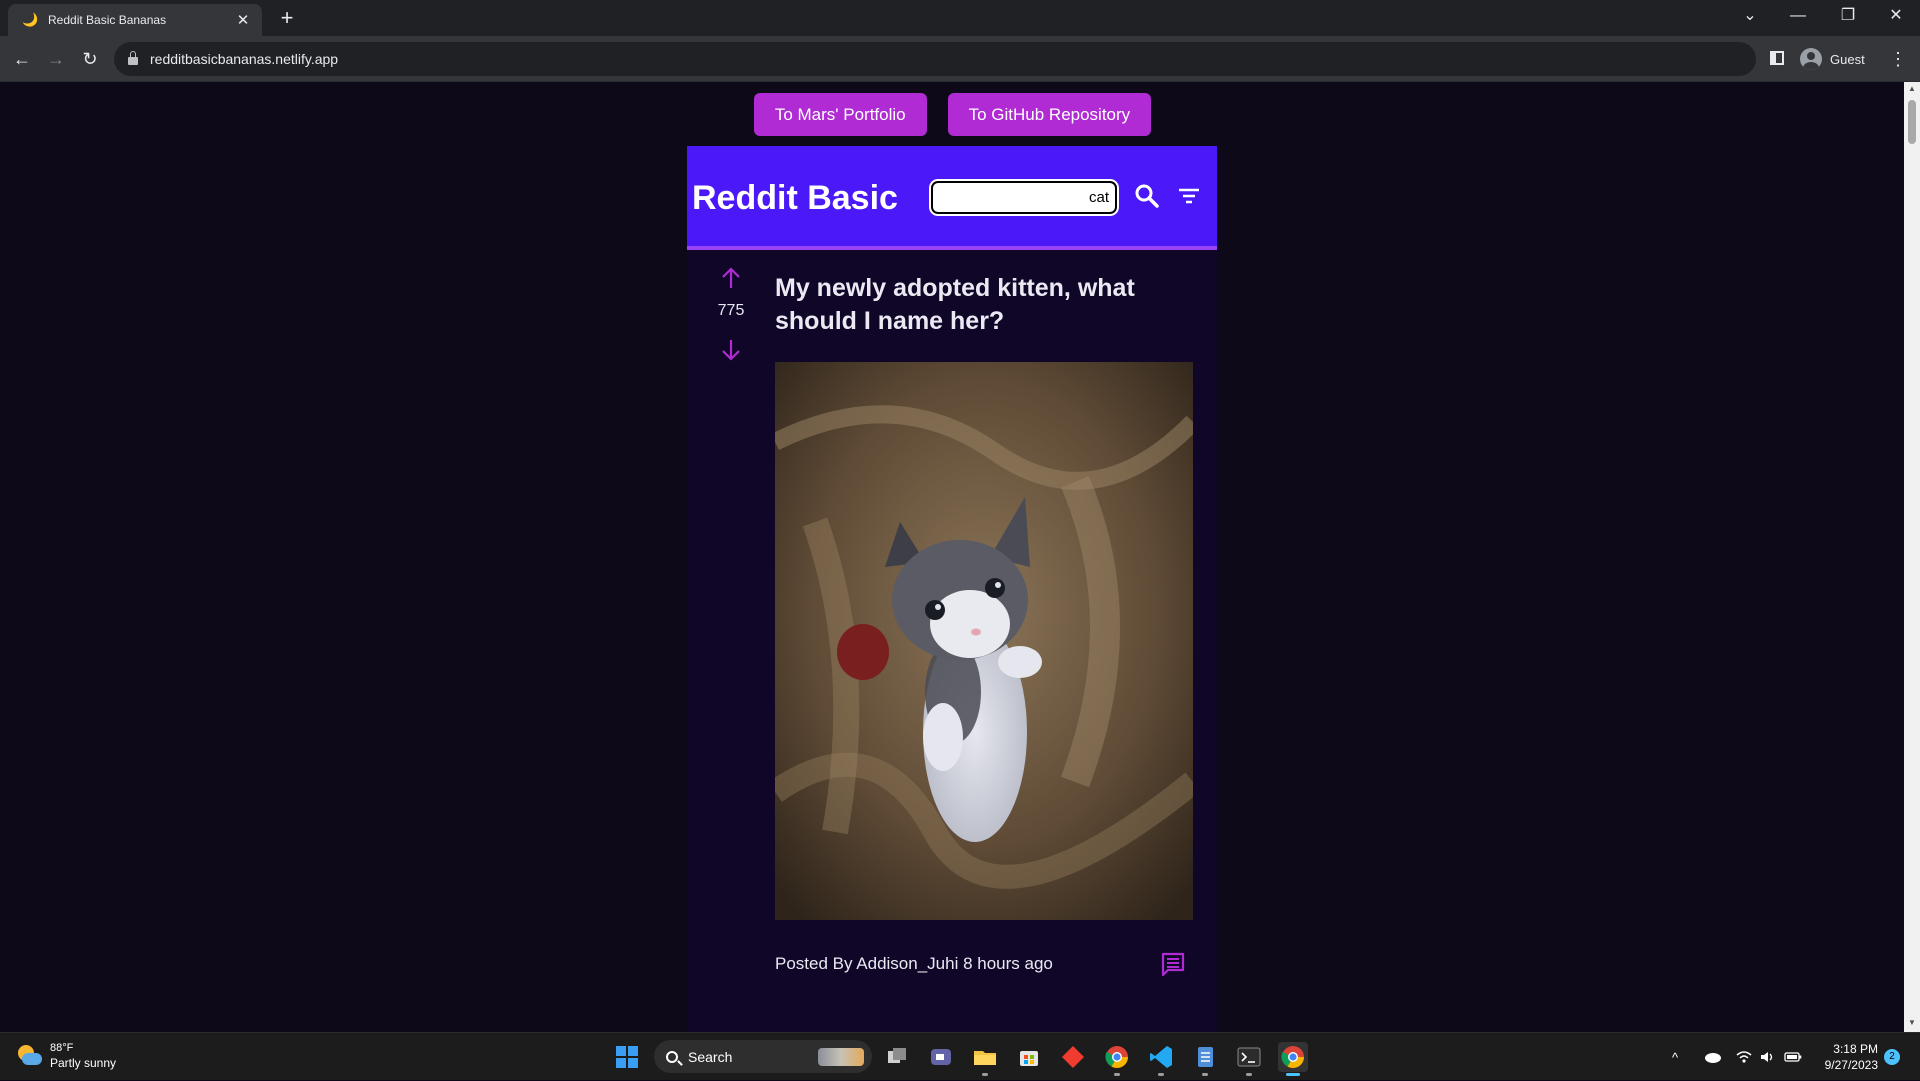  I want to click on notification-badge: 2, so click(1892, 1057).